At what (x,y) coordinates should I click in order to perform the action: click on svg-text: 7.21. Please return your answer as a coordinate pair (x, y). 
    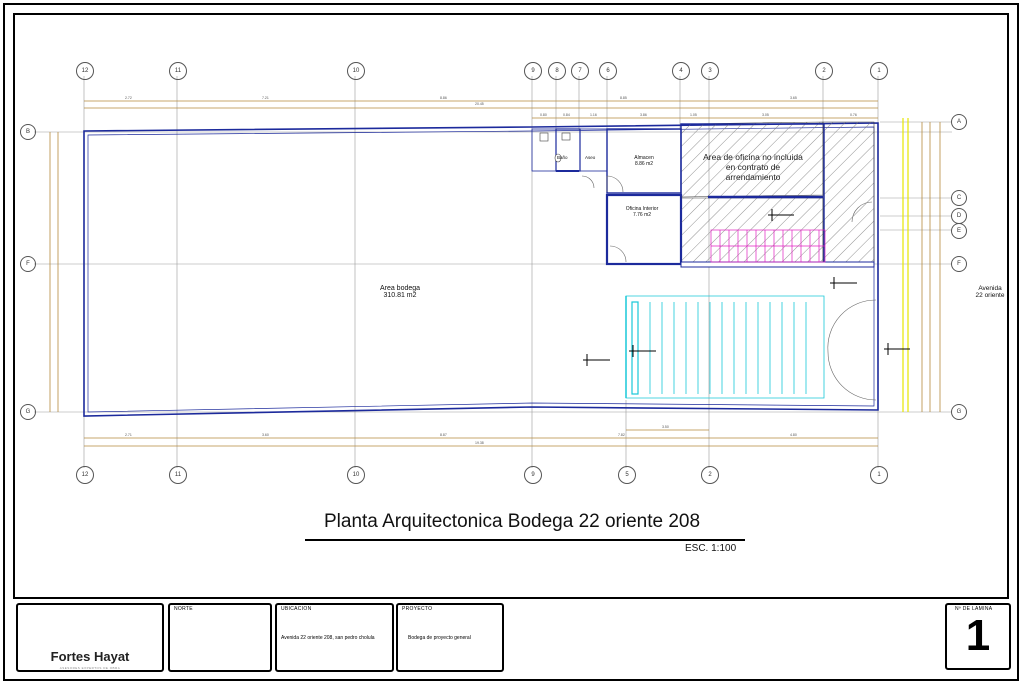
    Looking at the image, I should click on (265, 98).